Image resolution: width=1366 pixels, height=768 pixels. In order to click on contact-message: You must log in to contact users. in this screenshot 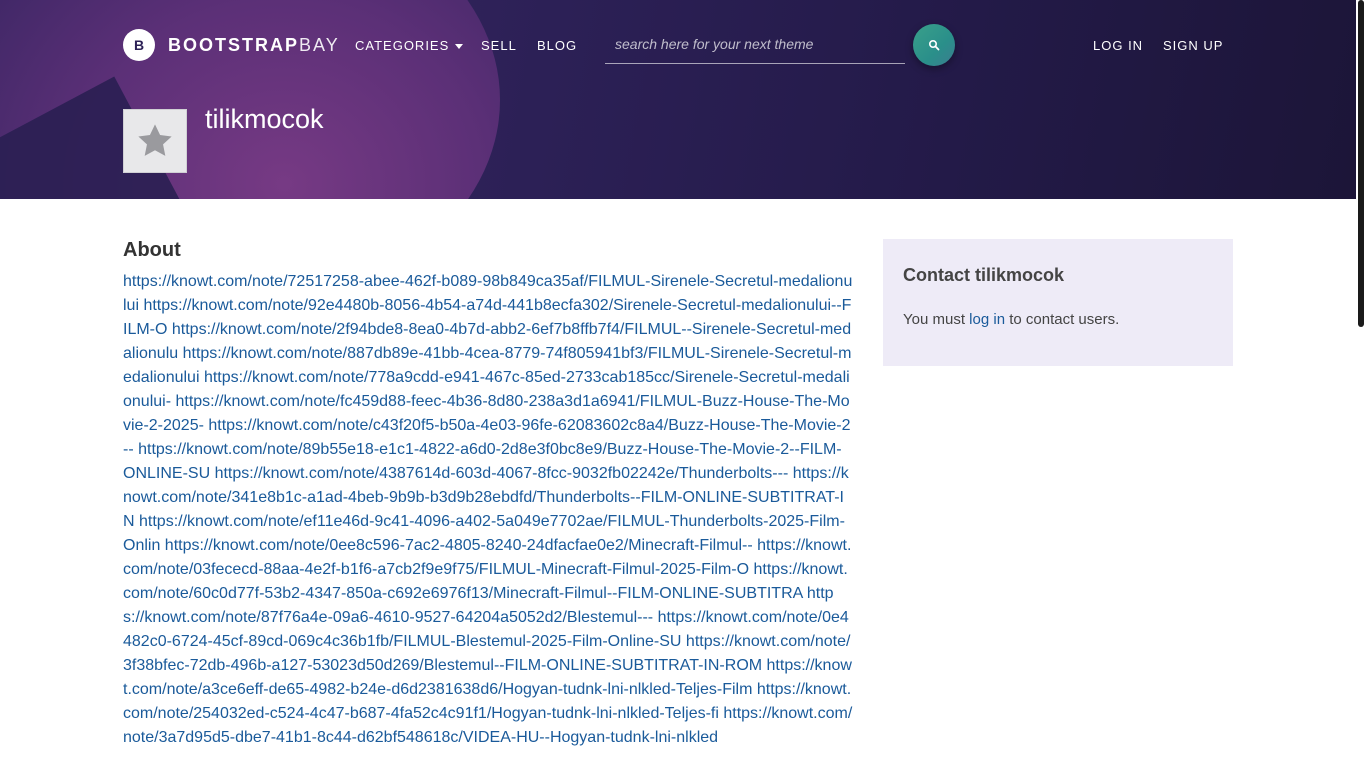, I will do `click(1011, 319)`.